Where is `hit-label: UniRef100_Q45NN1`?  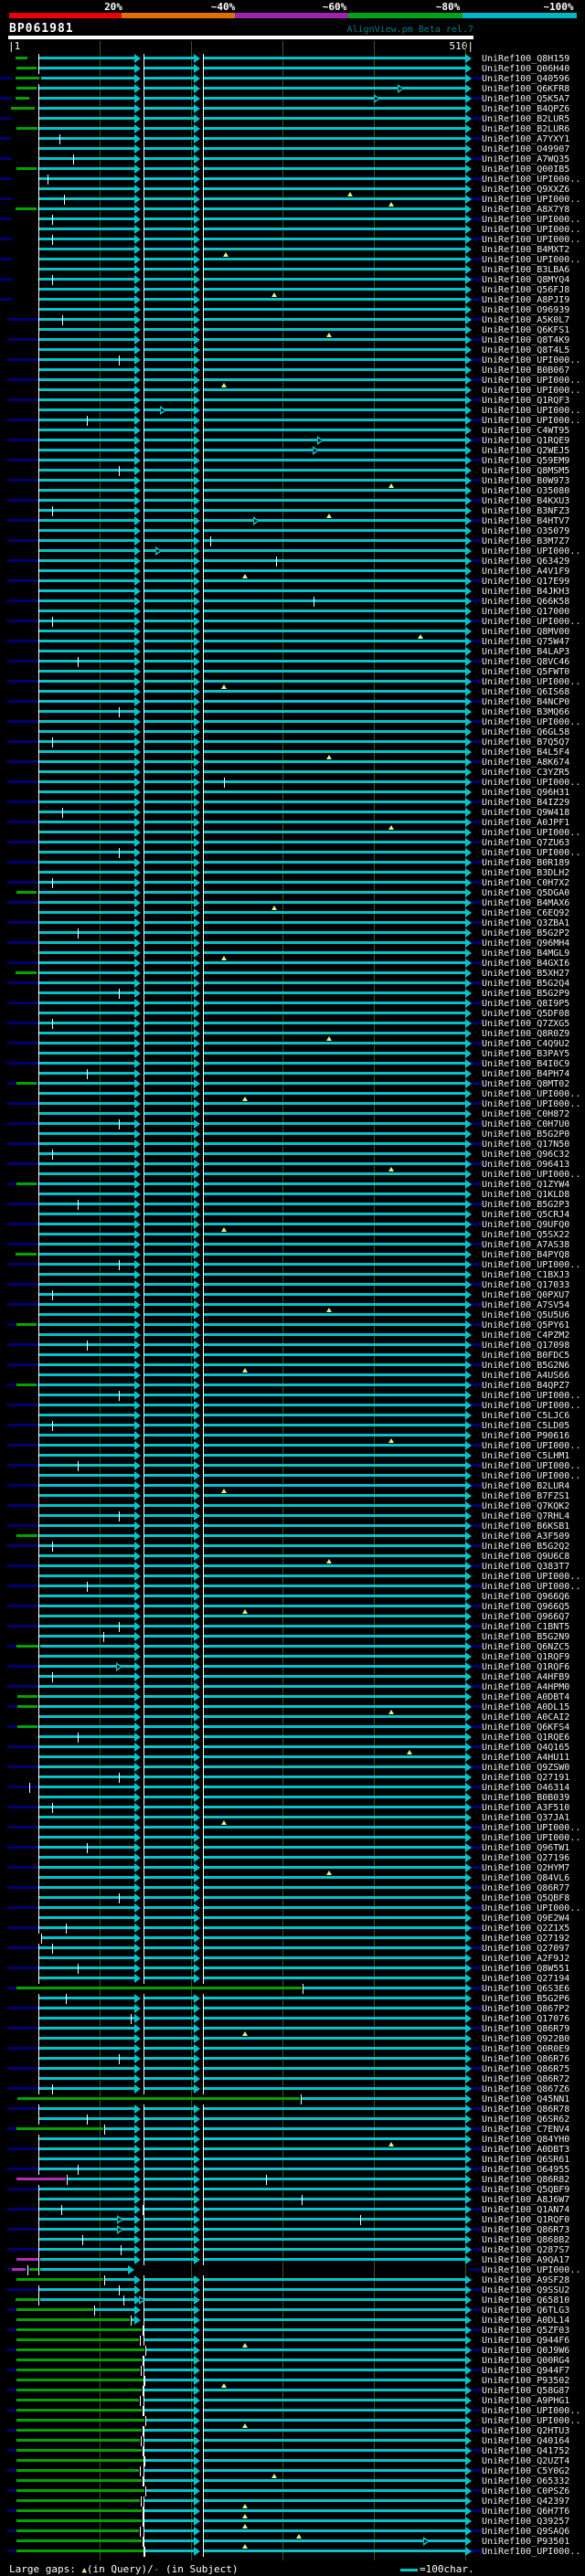 hit-label: UniRef100_Q45NN1 is located at coordinates (525, 2099).